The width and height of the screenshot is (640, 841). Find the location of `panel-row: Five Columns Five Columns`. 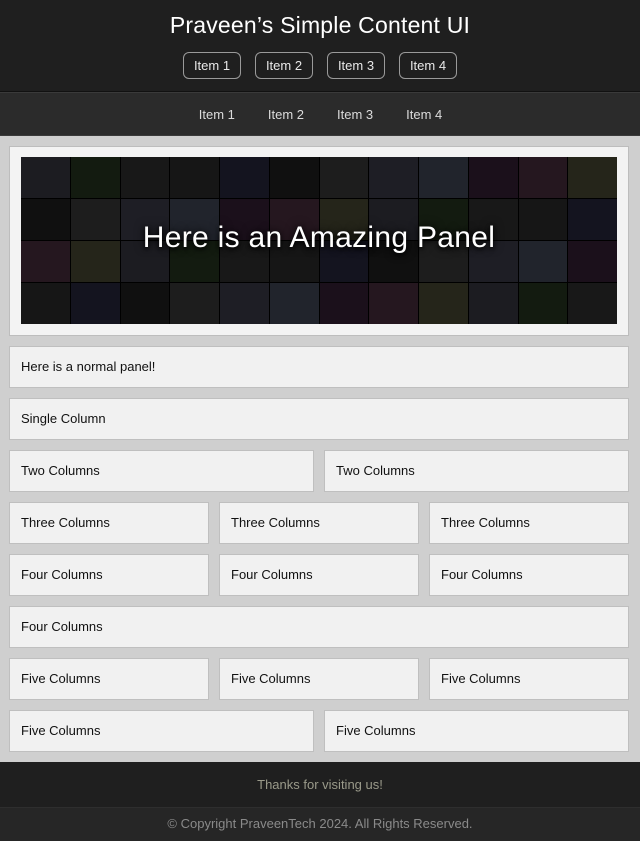

panel-row: Five Columns Five Columns is located at coordinates (319, 731).